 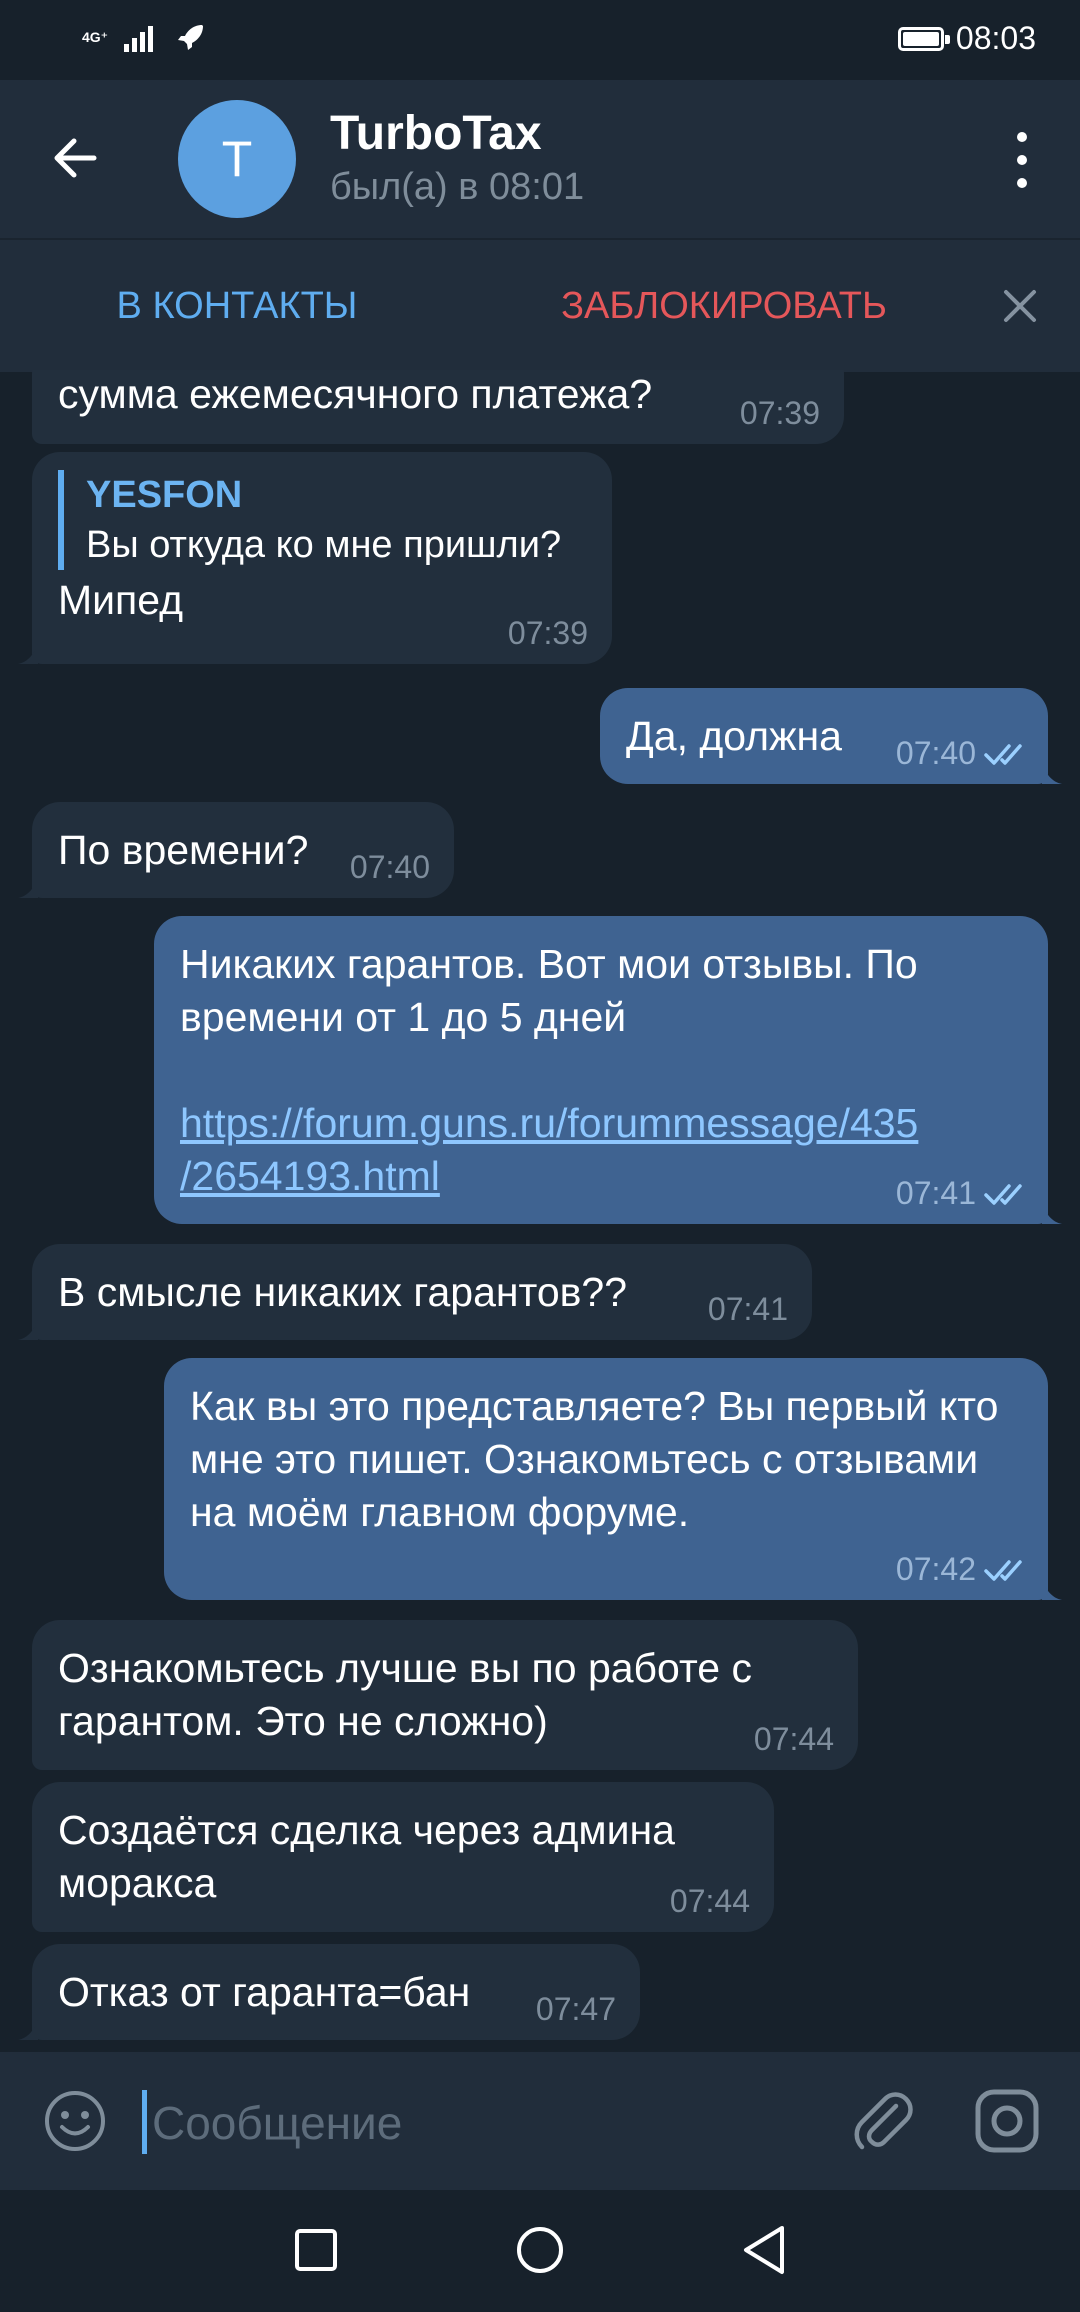 What do you see at coordinates (264, 1992) in the screenshot?
I see `message-text: Отказ от гаранта=бан` at bounding box center [264, 1992].